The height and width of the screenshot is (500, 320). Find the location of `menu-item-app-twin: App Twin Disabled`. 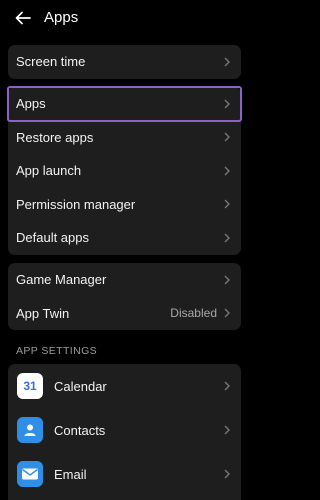

menu-item-app-twin: App Twin Disabled is located at coordinates (124, 314).